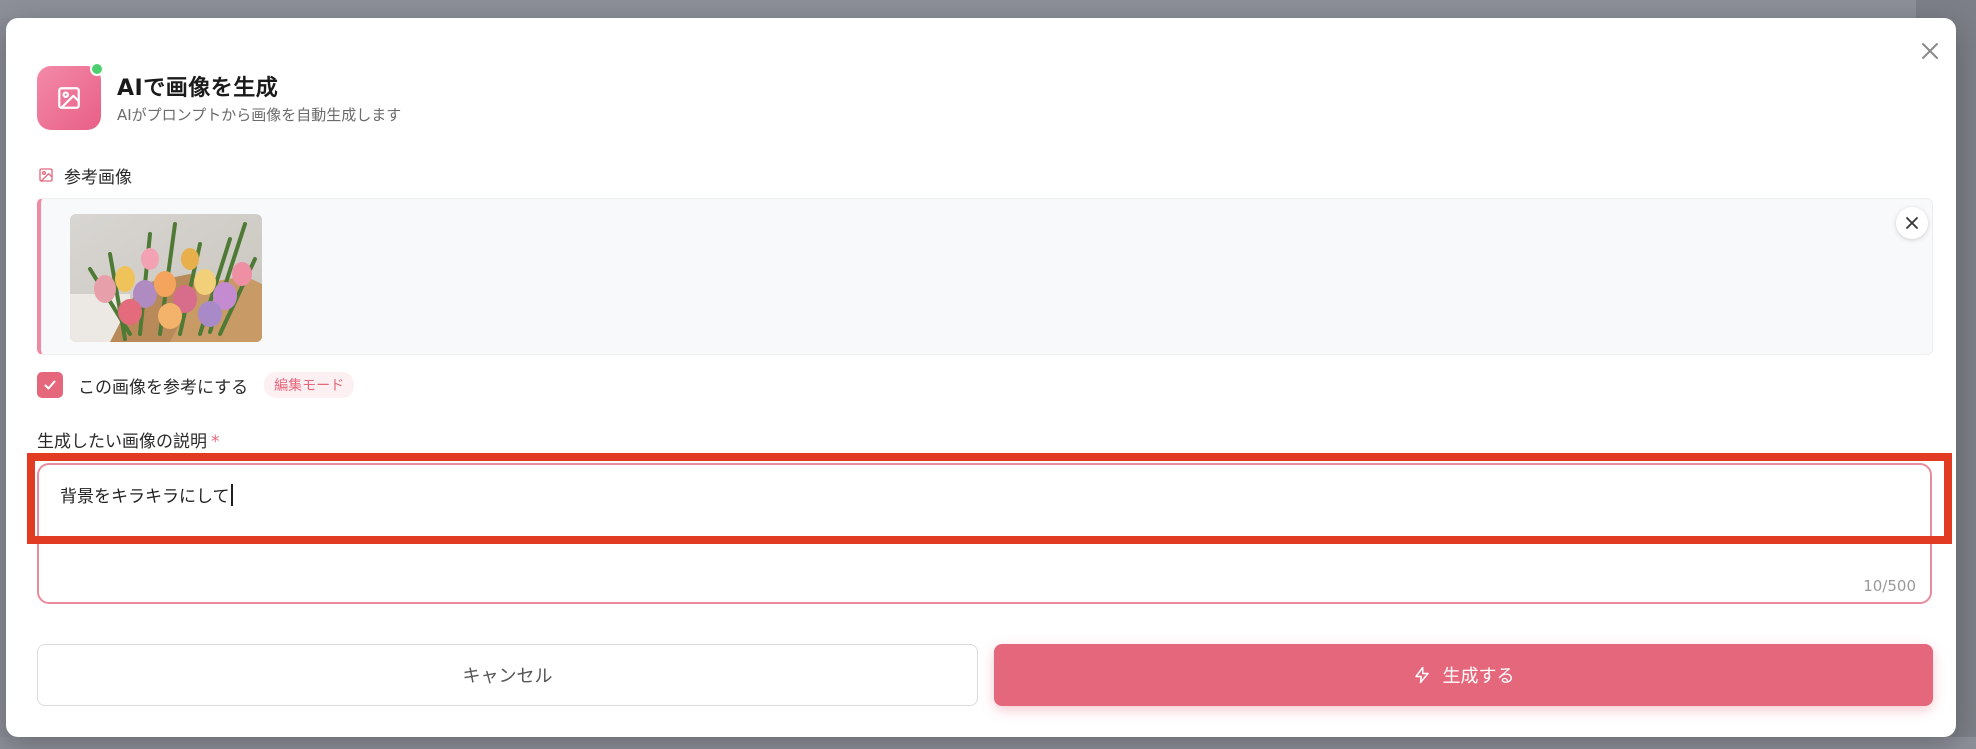 The width and height of the screenshot is (1976, 749). What do you see at coordinates (989, 498) in the screenshot?
I see `focus-highlight` at bounding box center [989, 498].